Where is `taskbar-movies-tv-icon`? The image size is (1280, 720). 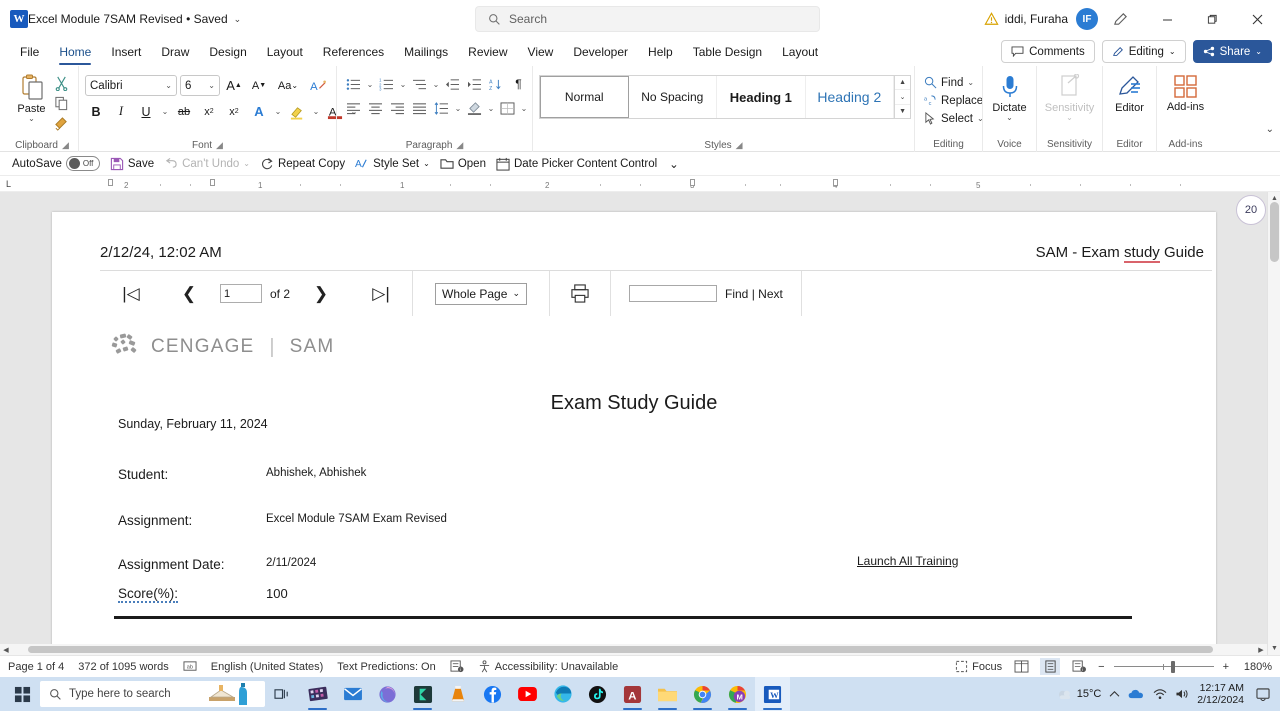 taskbar-movies-tv-icon is located at coordinates (317, 694).